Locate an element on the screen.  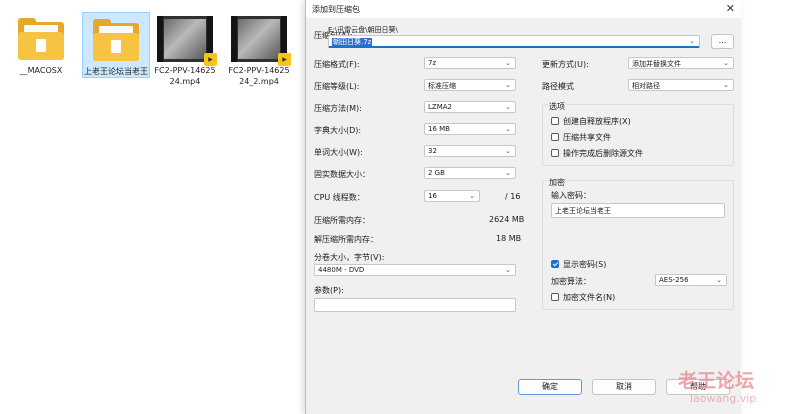
update-value: 添加并替换文件 is located at coordinates (656, 64).